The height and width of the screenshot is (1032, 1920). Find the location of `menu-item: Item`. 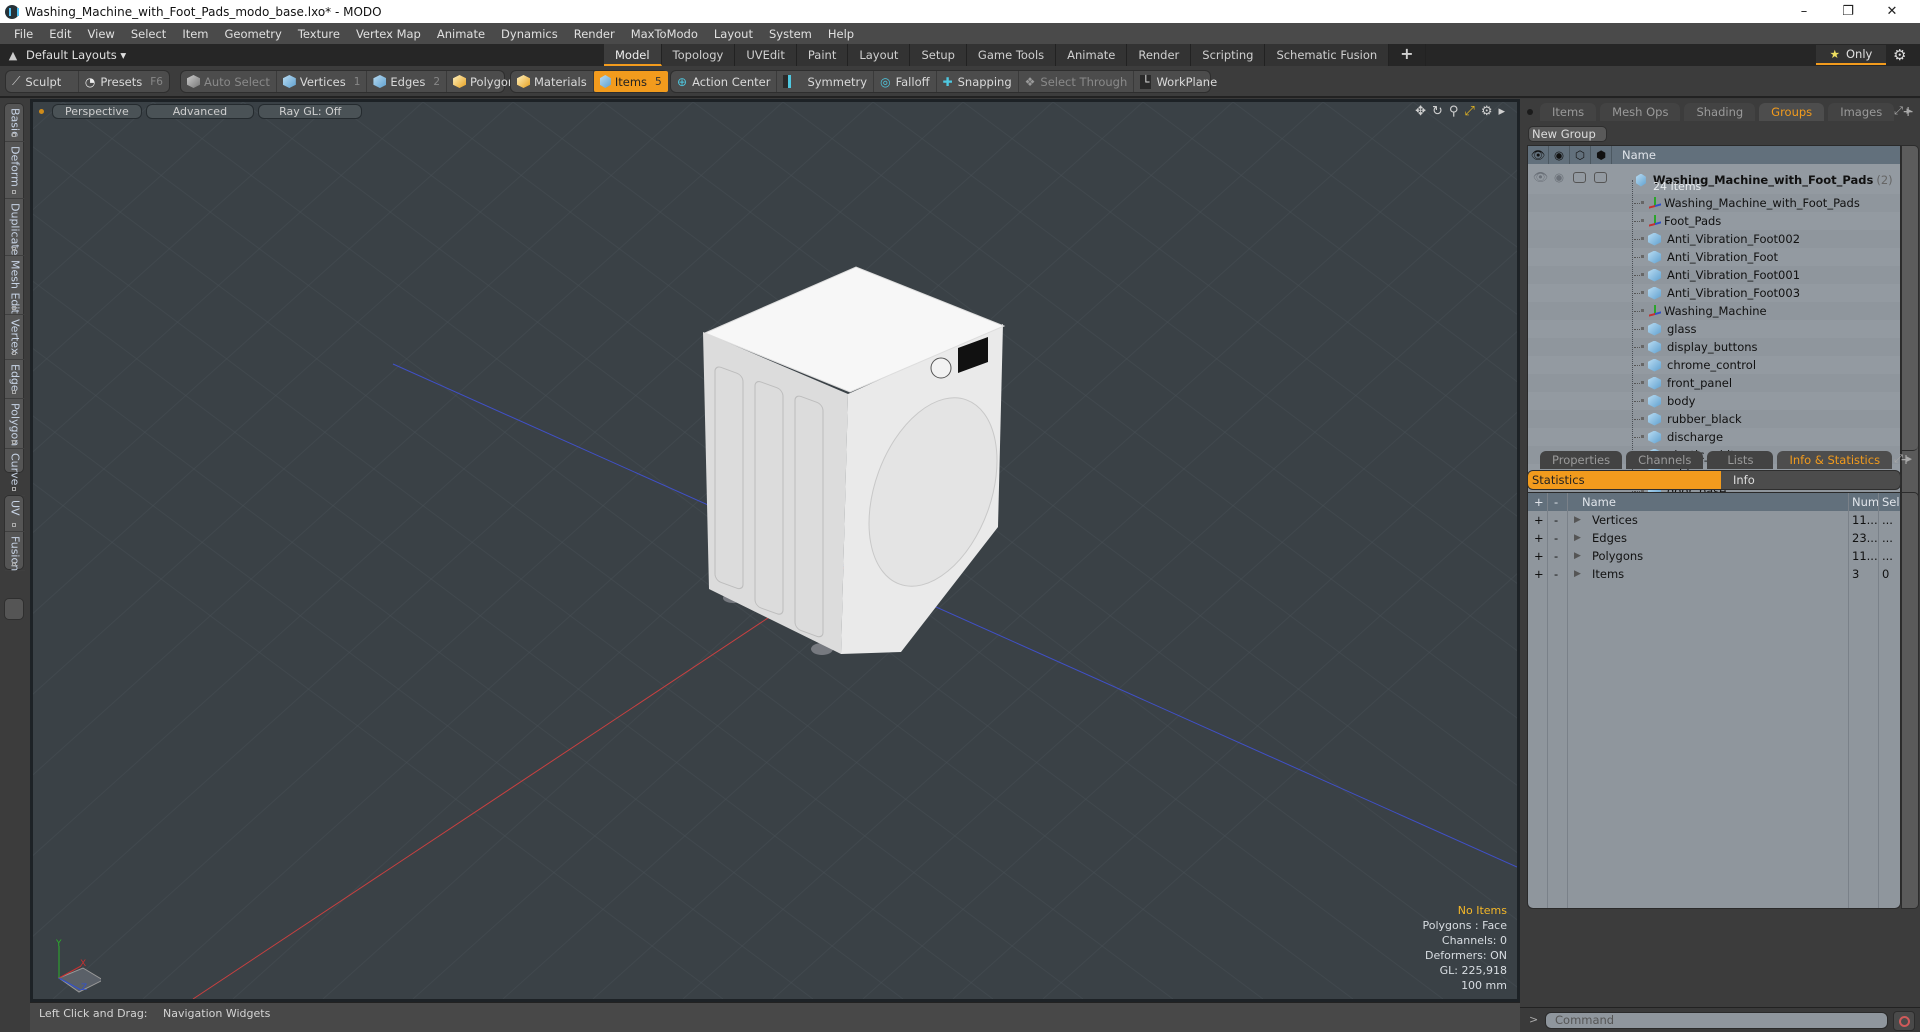

menu-item: Item is located at coordinates (195, 34).